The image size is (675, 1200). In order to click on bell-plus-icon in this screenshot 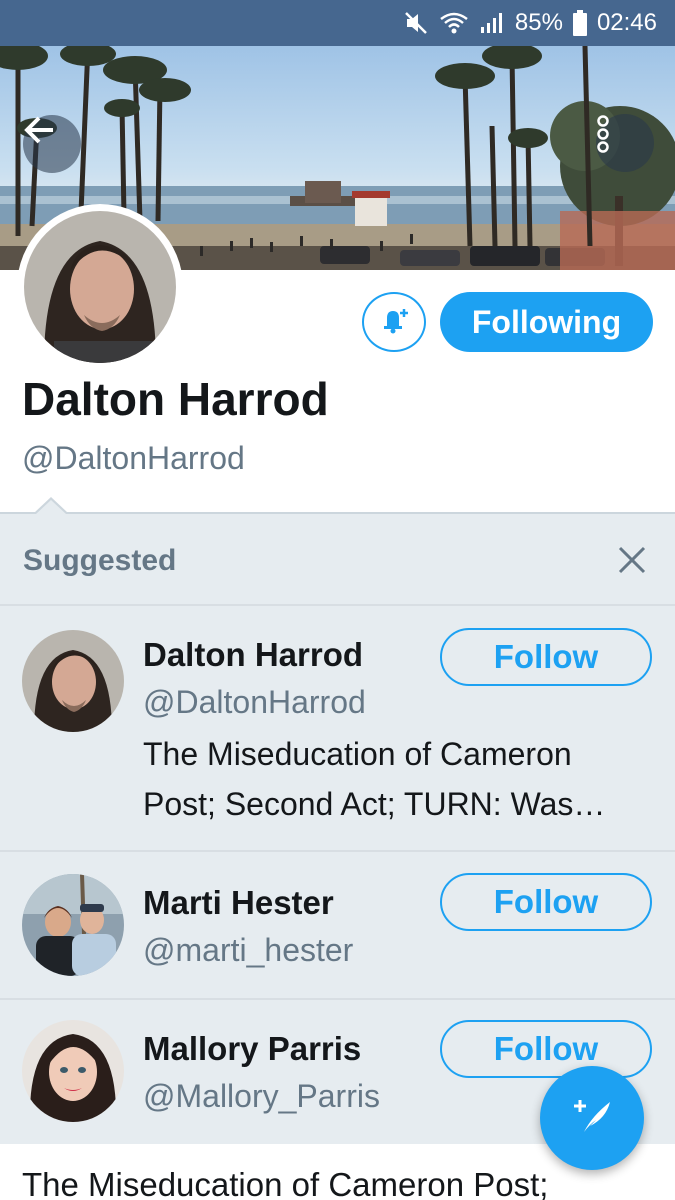, I will do `click(394, 322)`.